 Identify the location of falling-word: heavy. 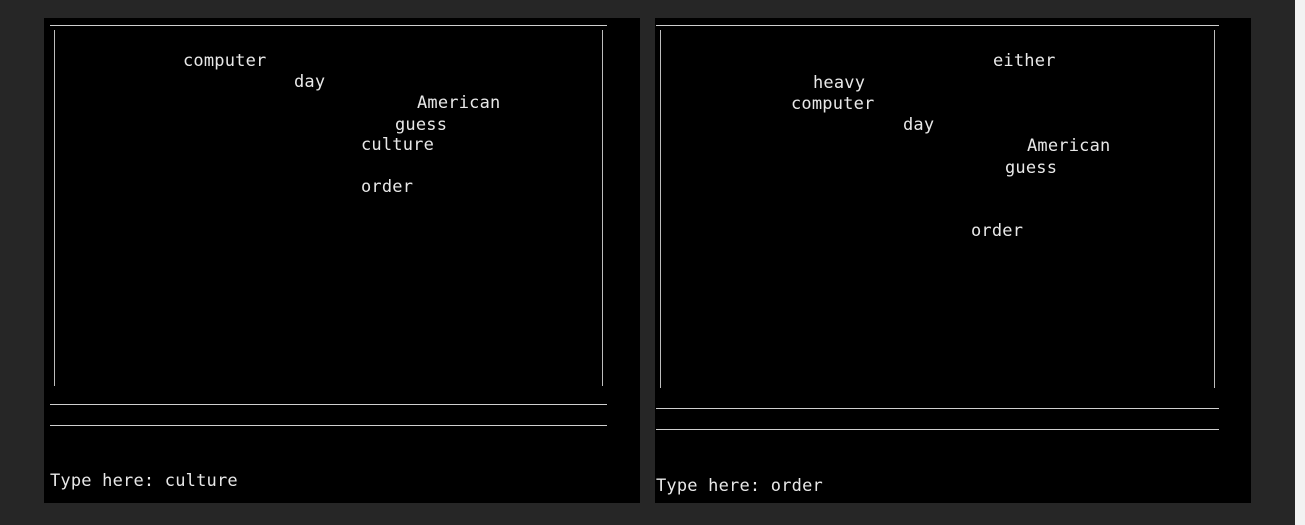
(839, 83).